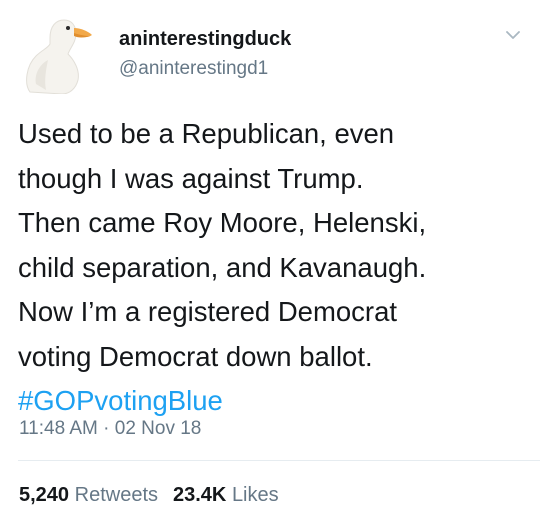 The image size is (540, 516). I want to click on tweet-time: 11:48 AM, so click(58, 428).